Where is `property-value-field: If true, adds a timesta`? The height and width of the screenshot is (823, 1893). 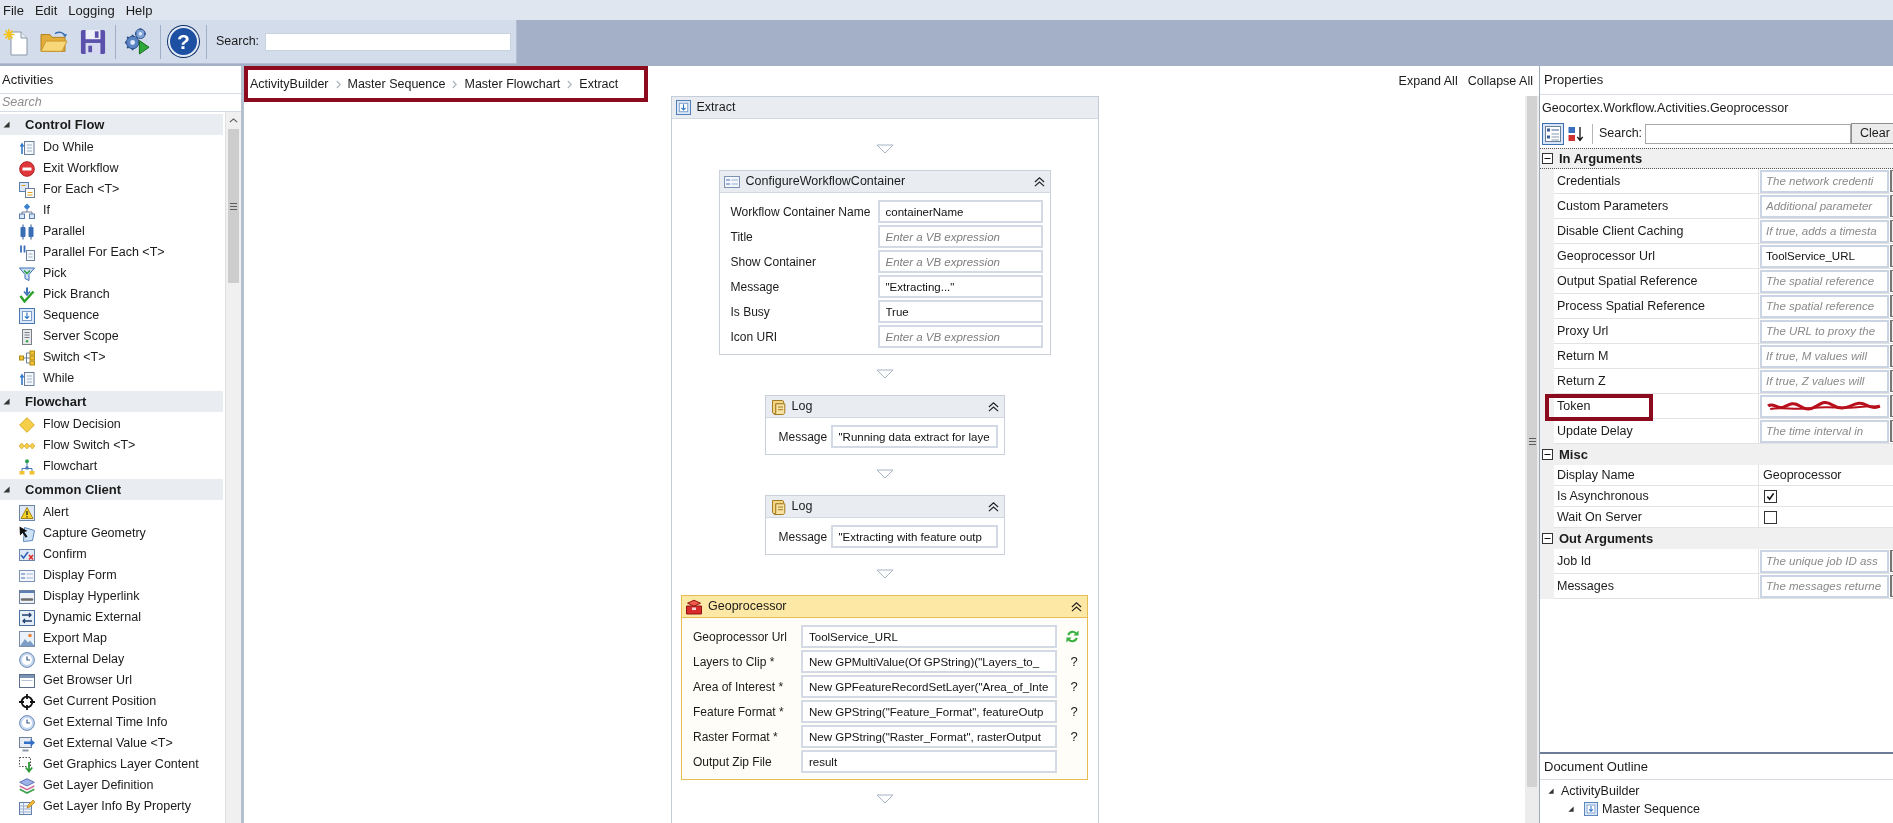
property-value-field: If true, adds a timesta is located at coordinates (1824, 231).